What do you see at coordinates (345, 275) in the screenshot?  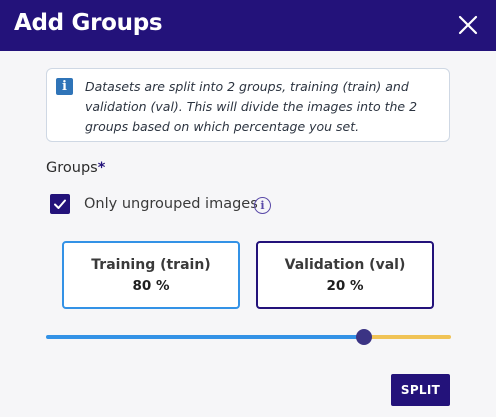 I see `validation-card: Validation (val) 20 %` at bounding box center [345, 275].